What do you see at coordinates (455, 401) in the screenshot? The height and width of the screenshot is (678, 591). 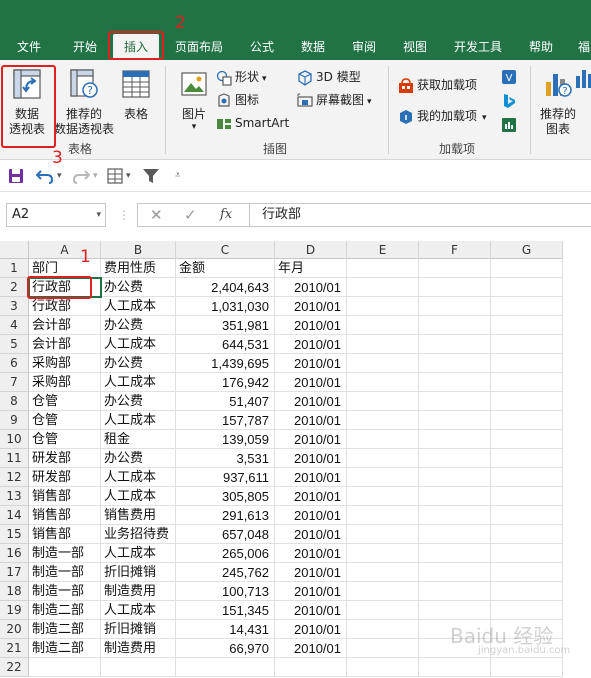 I see `cell-f8` at bounding box center [455, 401].